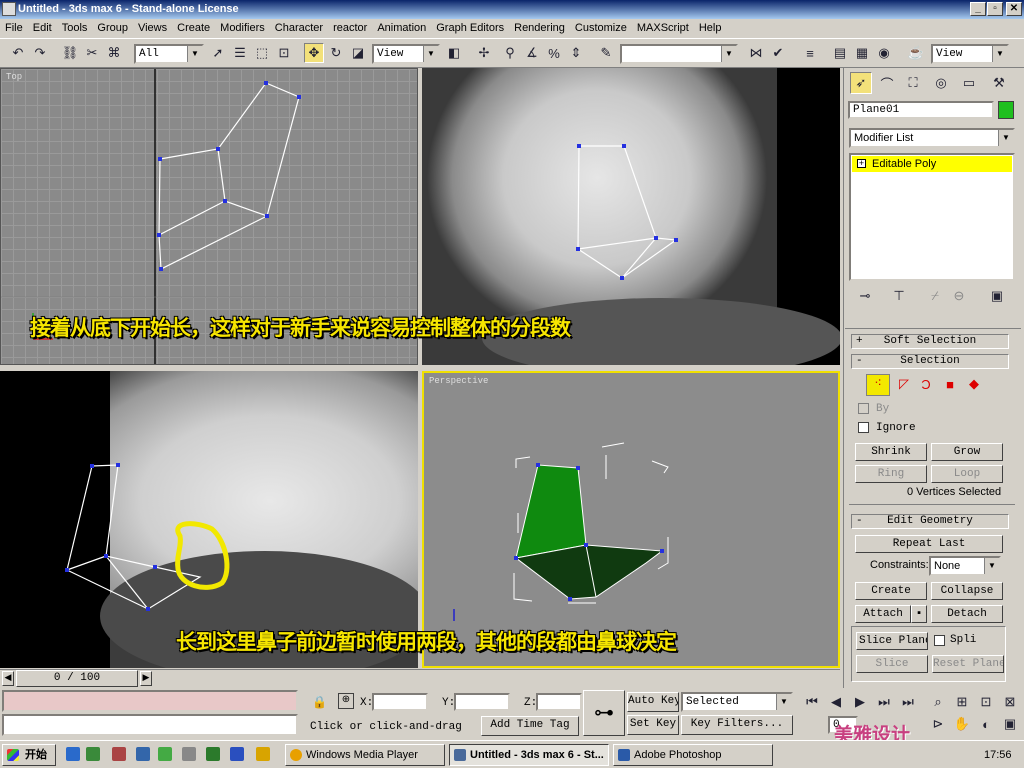  I want to click on redo-icon: ↷, so click(40, 53).